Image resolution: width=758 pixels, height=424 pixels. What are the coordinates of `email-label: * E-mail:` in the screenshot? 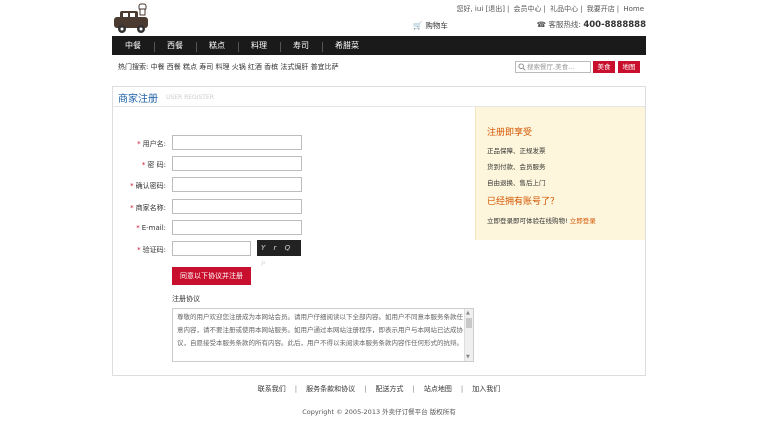 It's located at (151, 228).